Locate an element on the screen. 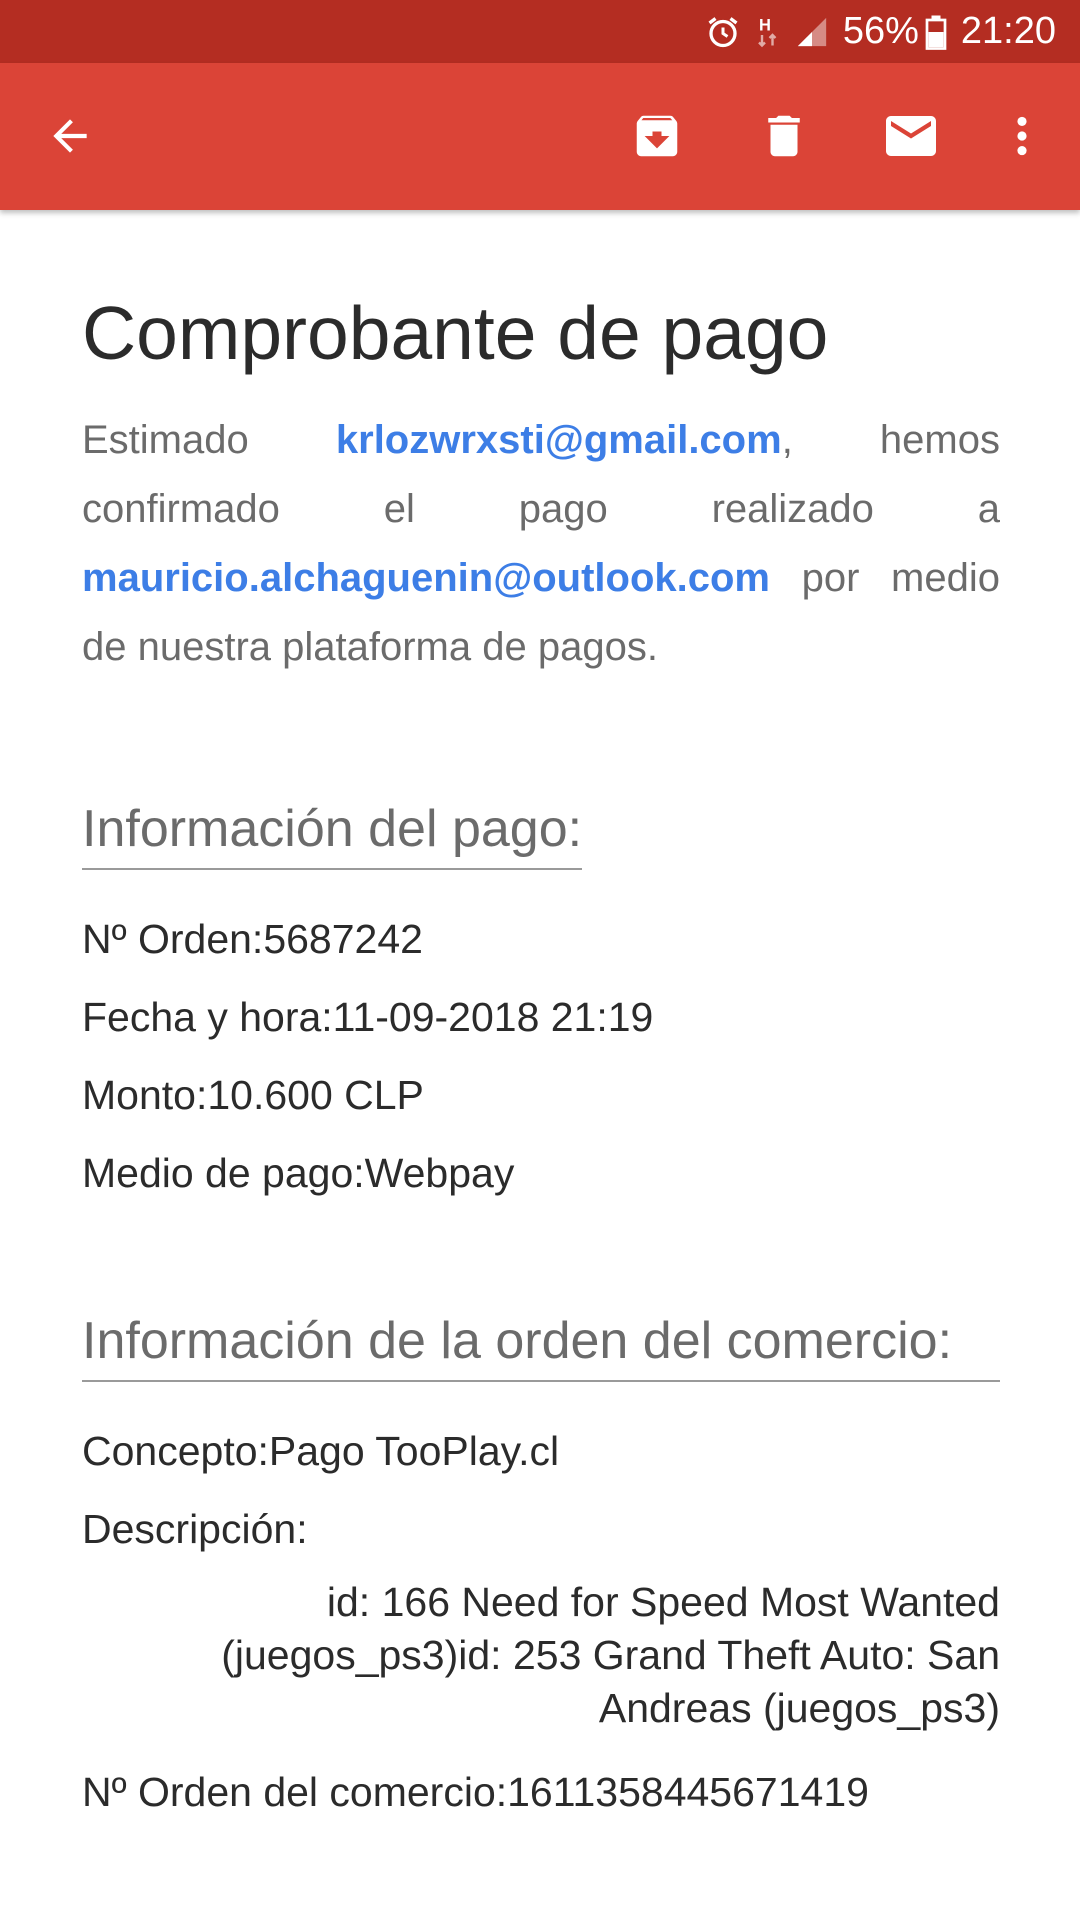  clock-time: 21:20 is located at coordinates (1008, 31).